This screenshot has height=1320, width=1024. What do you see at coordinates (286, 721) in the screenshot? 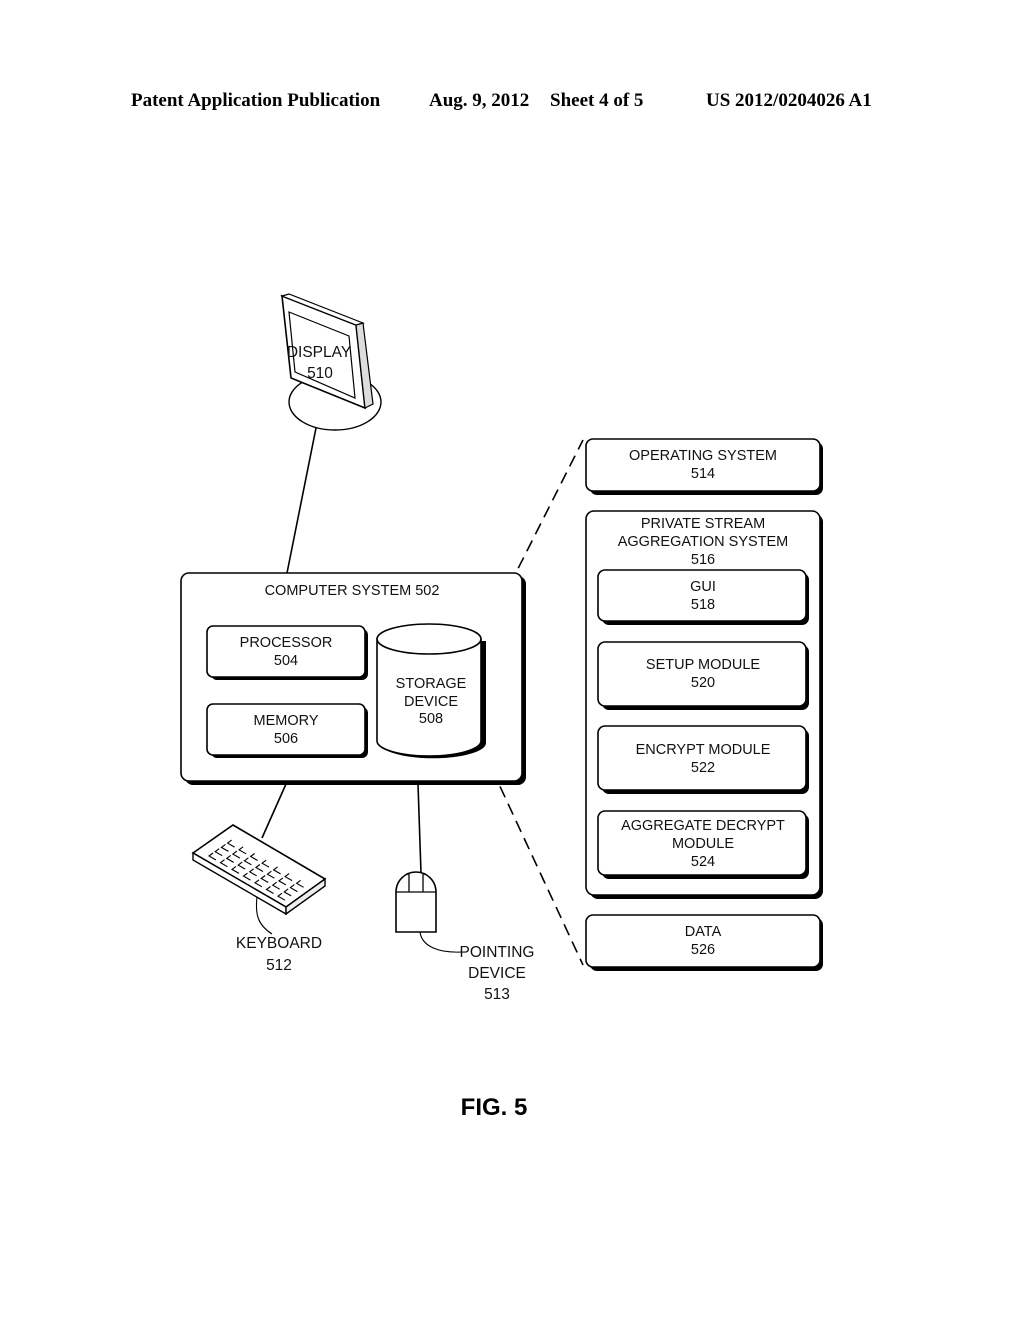
I see `memory-label: MEMORY` at bounding box center [286, 721].